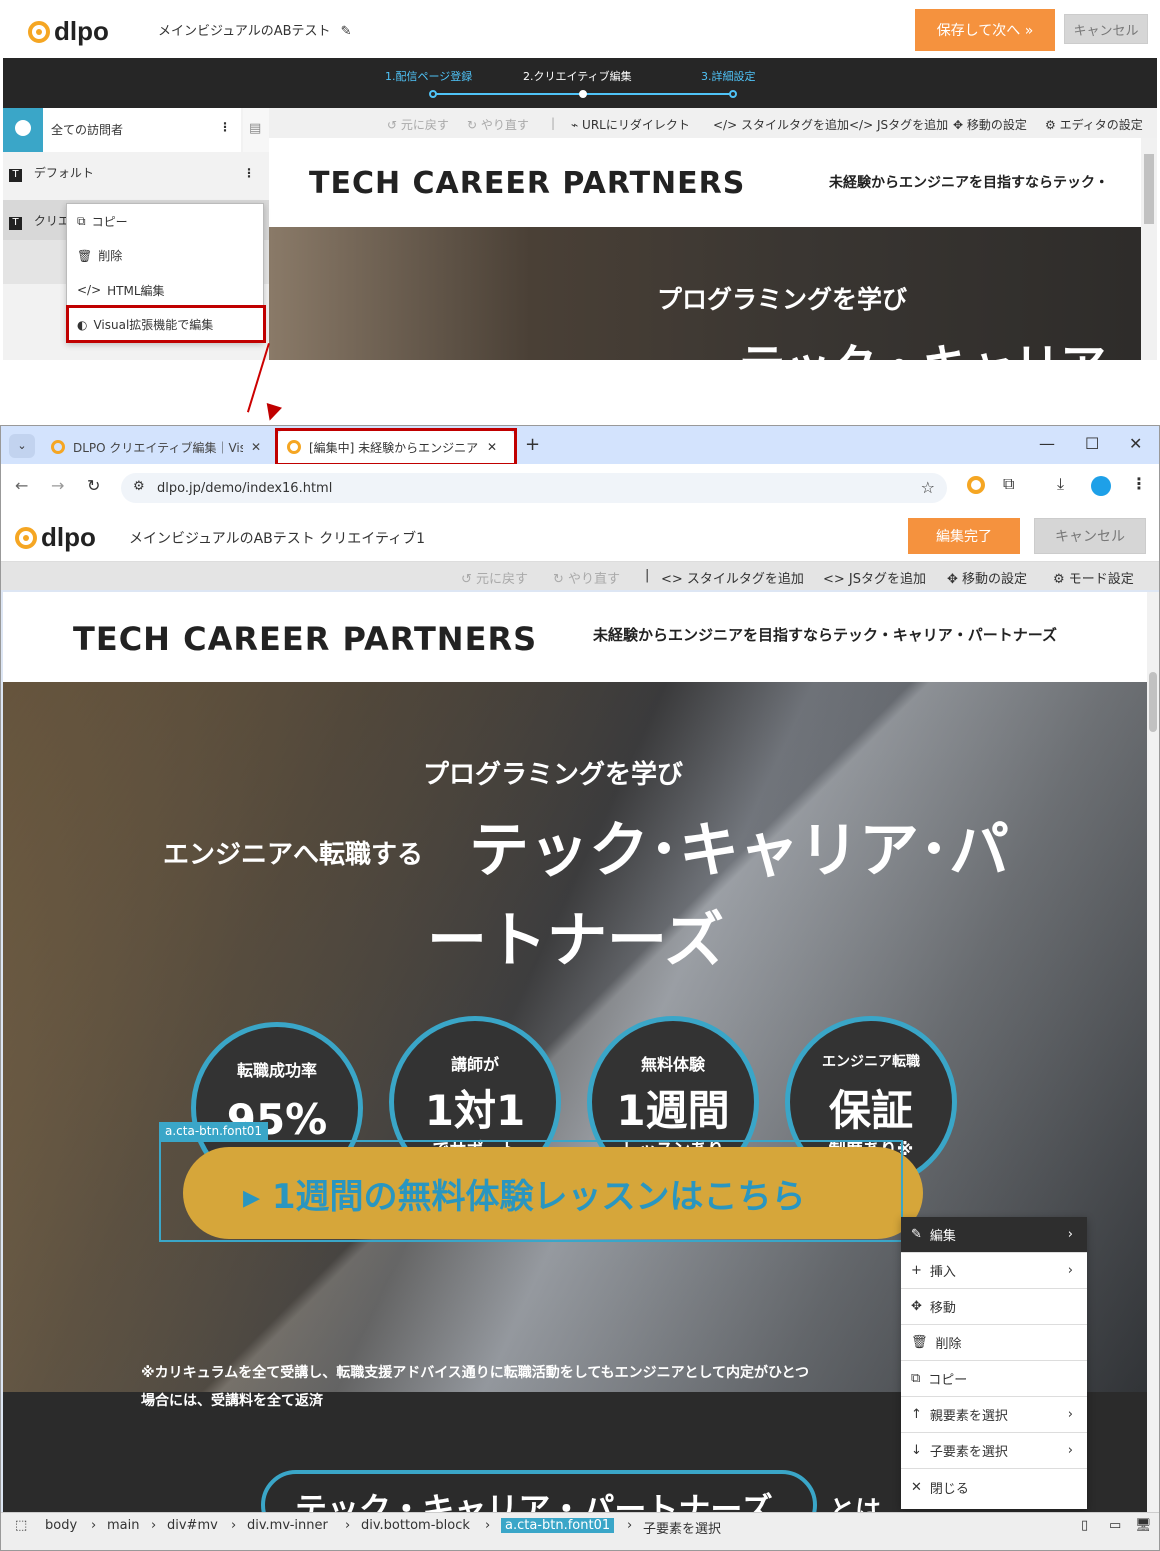  What do you see at coordinates (976, 485) in the screenshot?
I see `dlpo-extension-icon` at bounding box center [976, 485].